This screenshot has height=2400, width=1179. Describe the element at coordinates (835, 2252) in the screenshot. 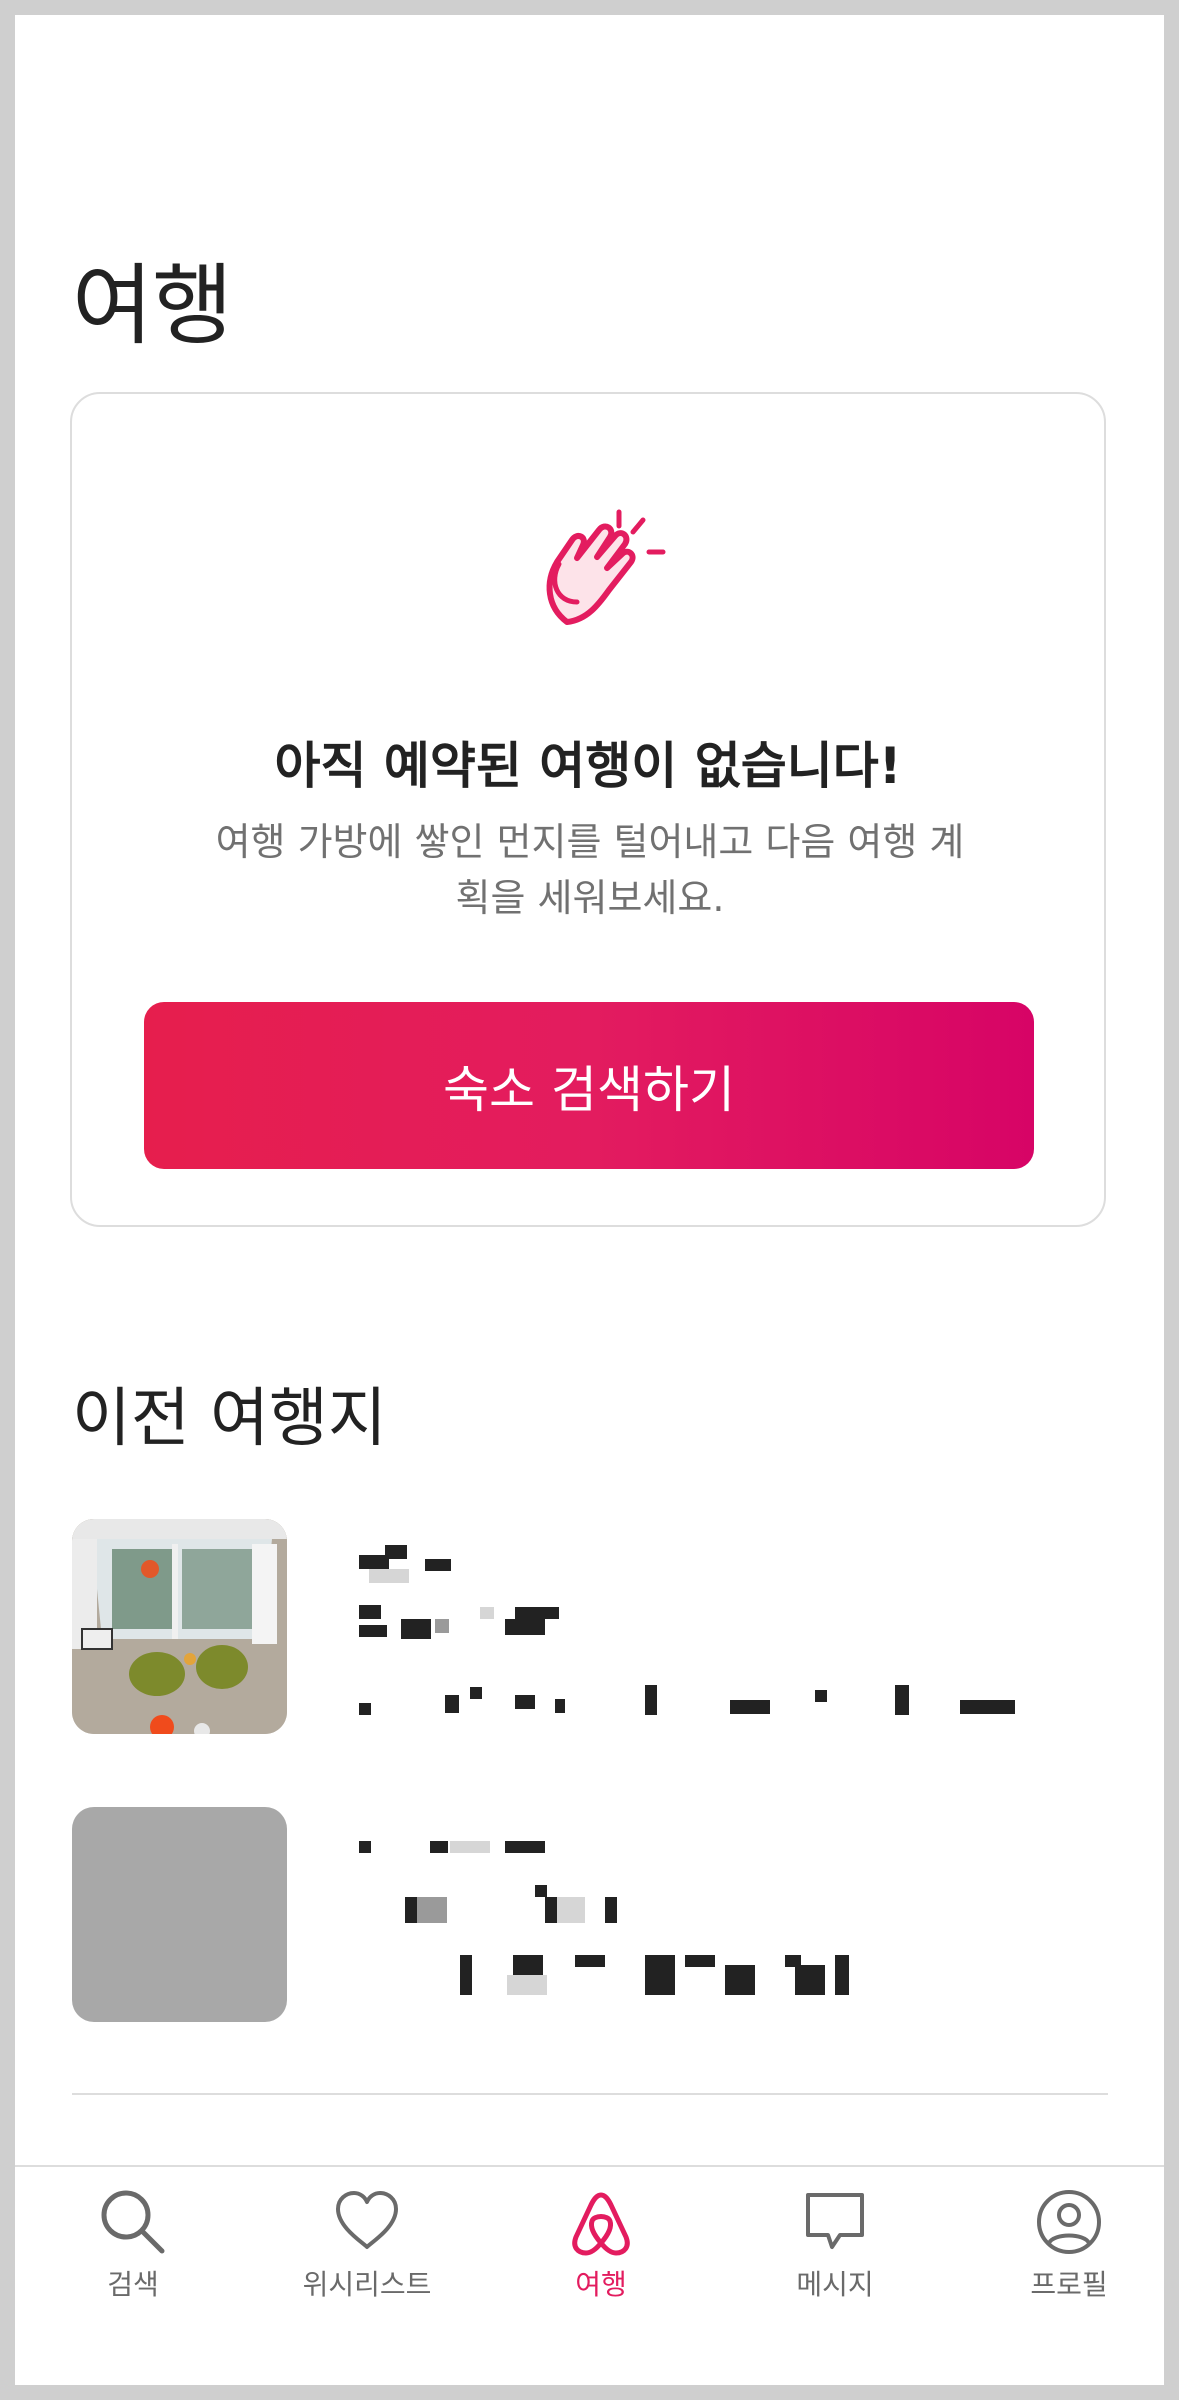

I see `nav-item-messages: 메시지` at that location.